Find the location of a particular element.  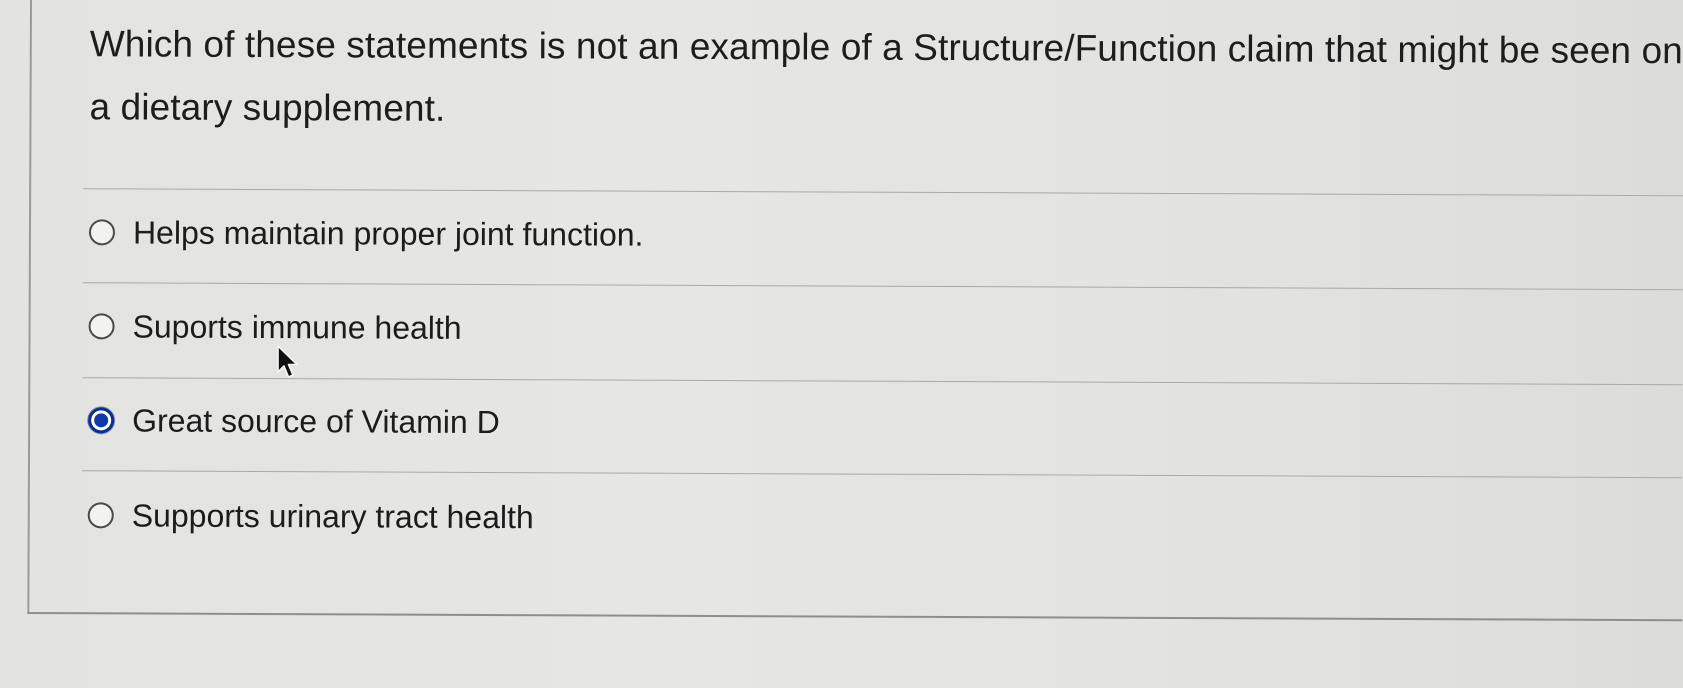

mouse-pointer-icon is located at coordinates (287, 361).